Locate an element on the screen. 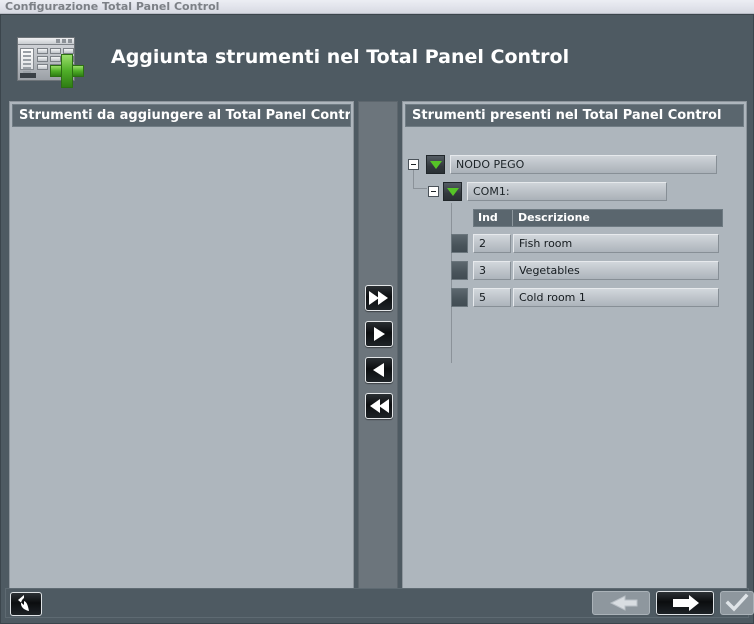  tree-port-row: COM1: is located at coordinates (574, 192).